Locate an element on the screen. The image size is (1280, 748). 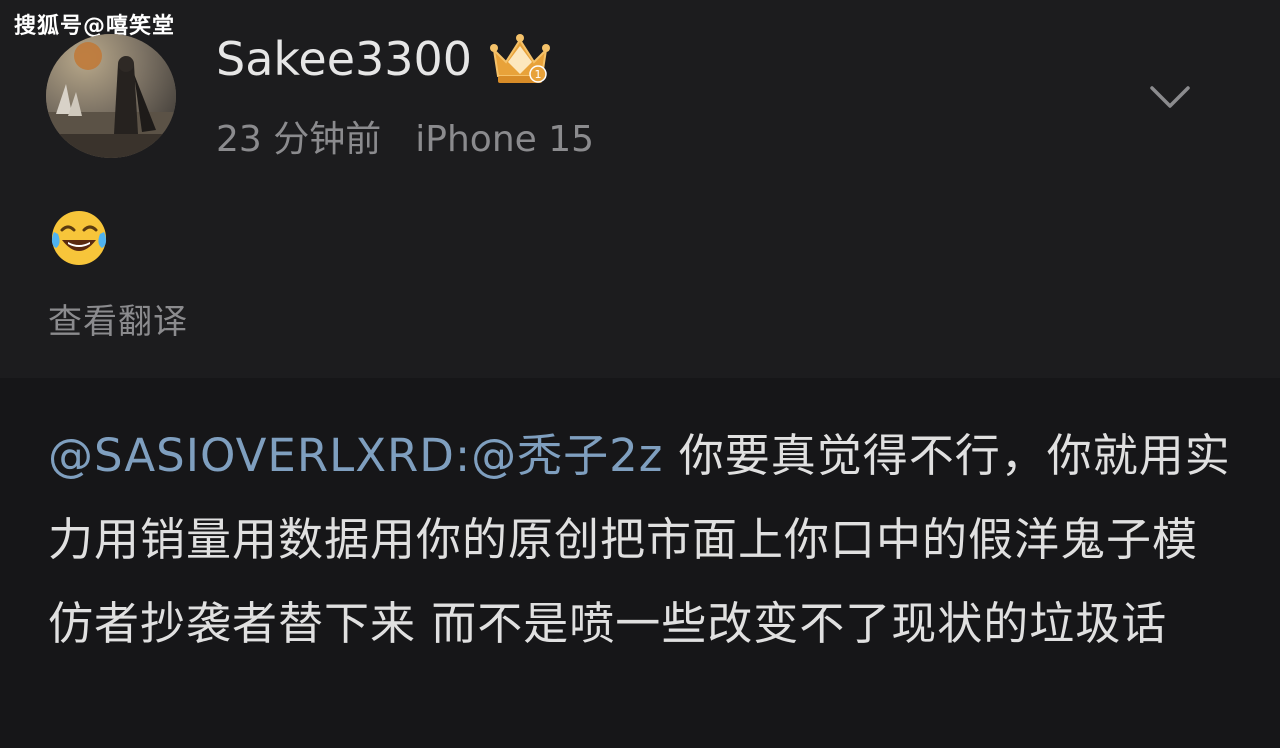
avatar-image is located at coordinates (111, 96).